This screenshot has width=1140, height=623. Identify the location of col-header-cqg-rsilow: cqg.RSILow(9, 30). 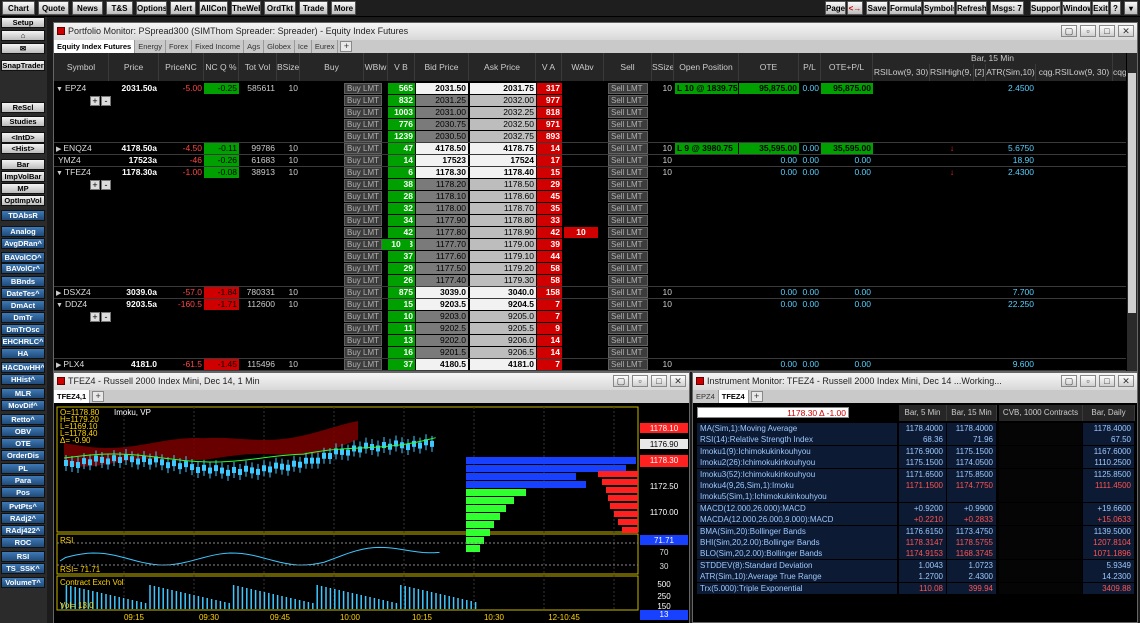
(1074, 72).